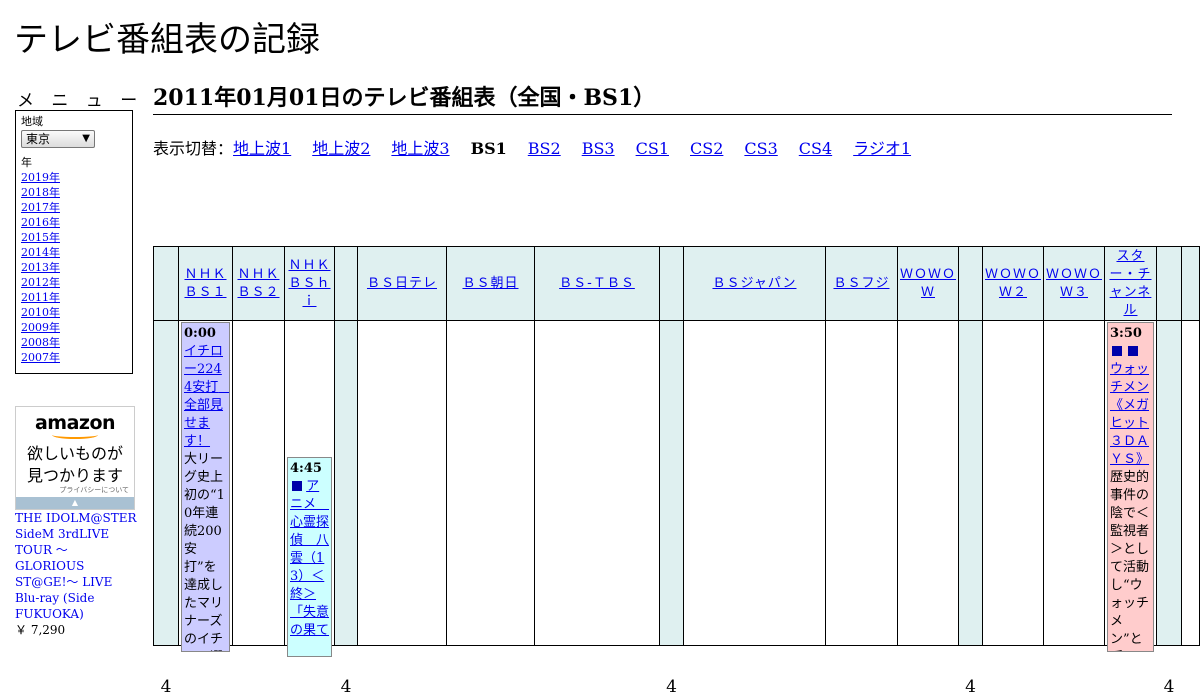  I want to click on switch-link-cs1: CS1, so click(652, 148).